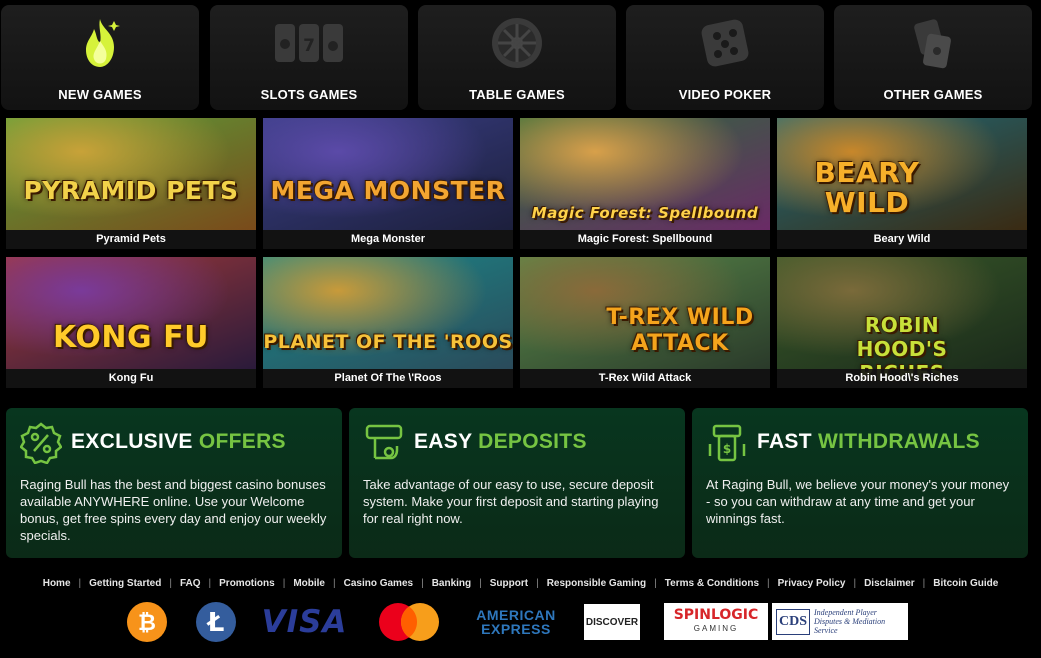  What do you see at coordinates (100, 43) in the screenshot?
I see `flame-icon` at bounding box center [100, 43].